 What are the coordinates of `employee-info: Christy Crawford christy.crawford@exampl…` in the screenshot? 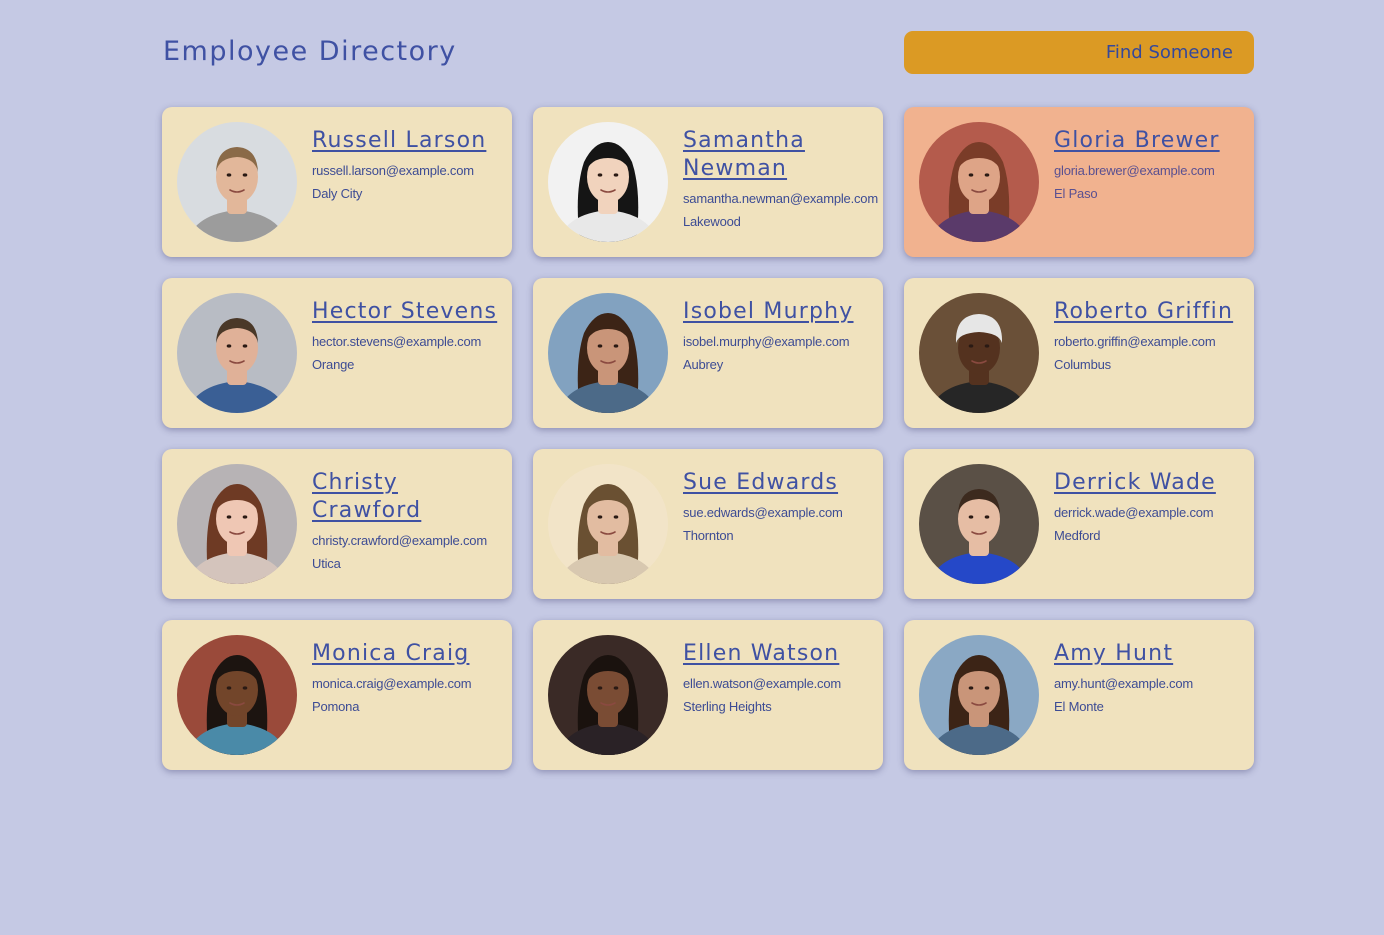 It's located at (412, 522).